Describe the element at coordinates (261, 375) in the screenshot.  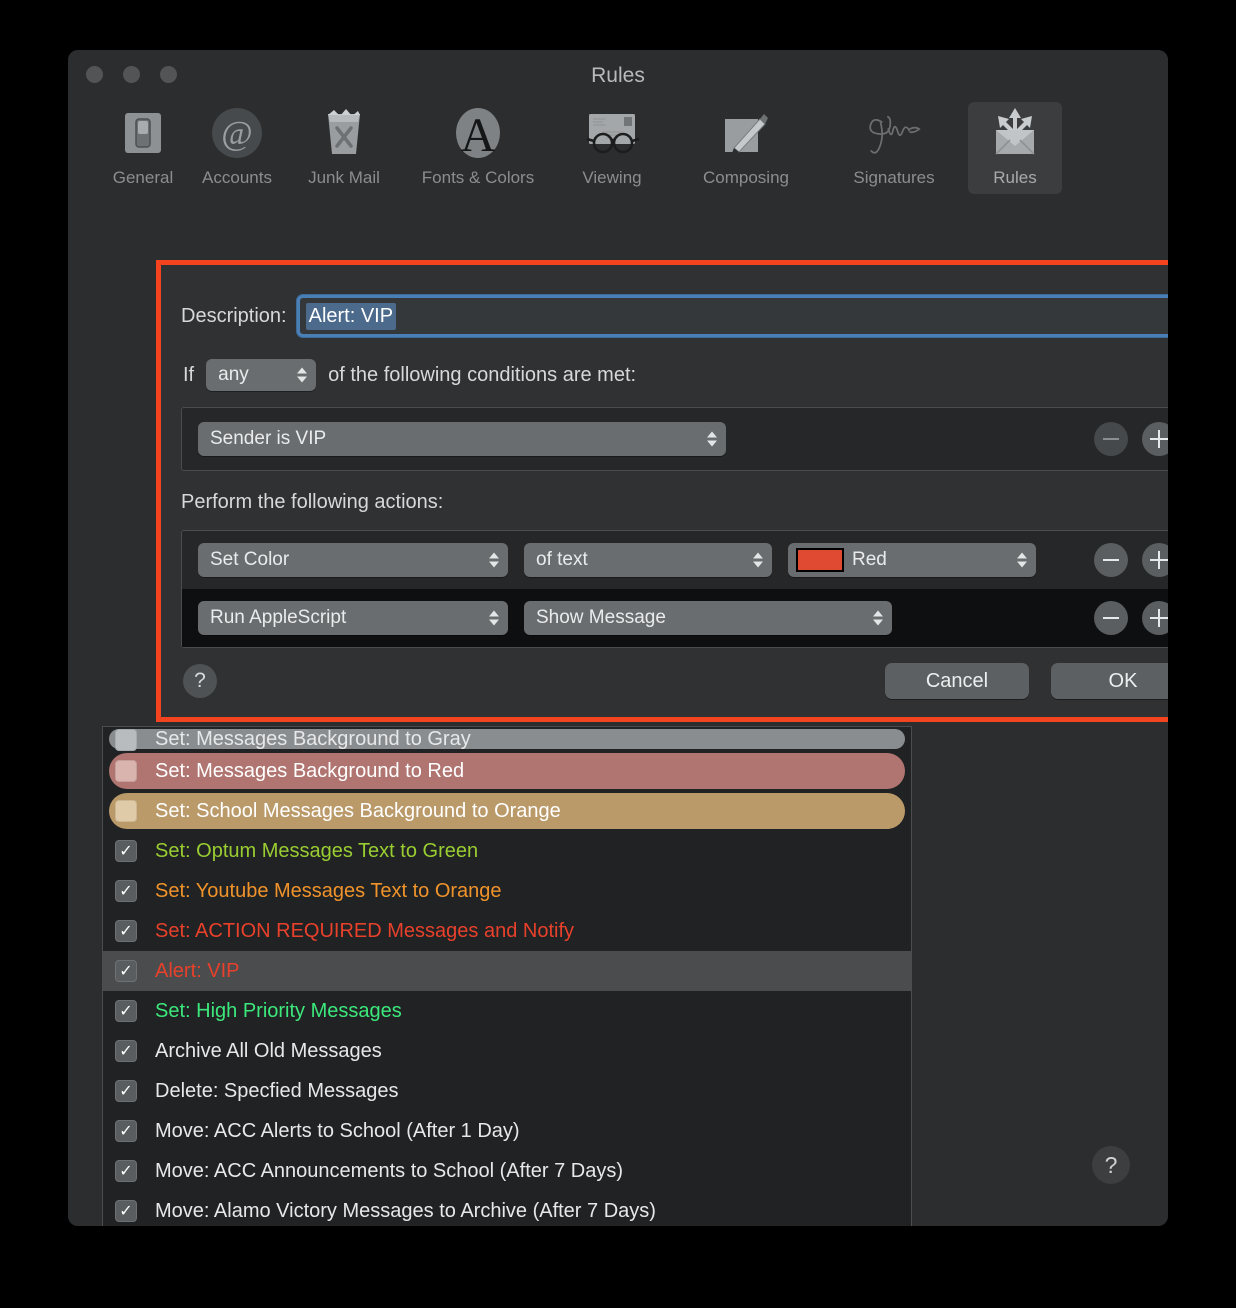
I see `match-type-select: any` at that location.